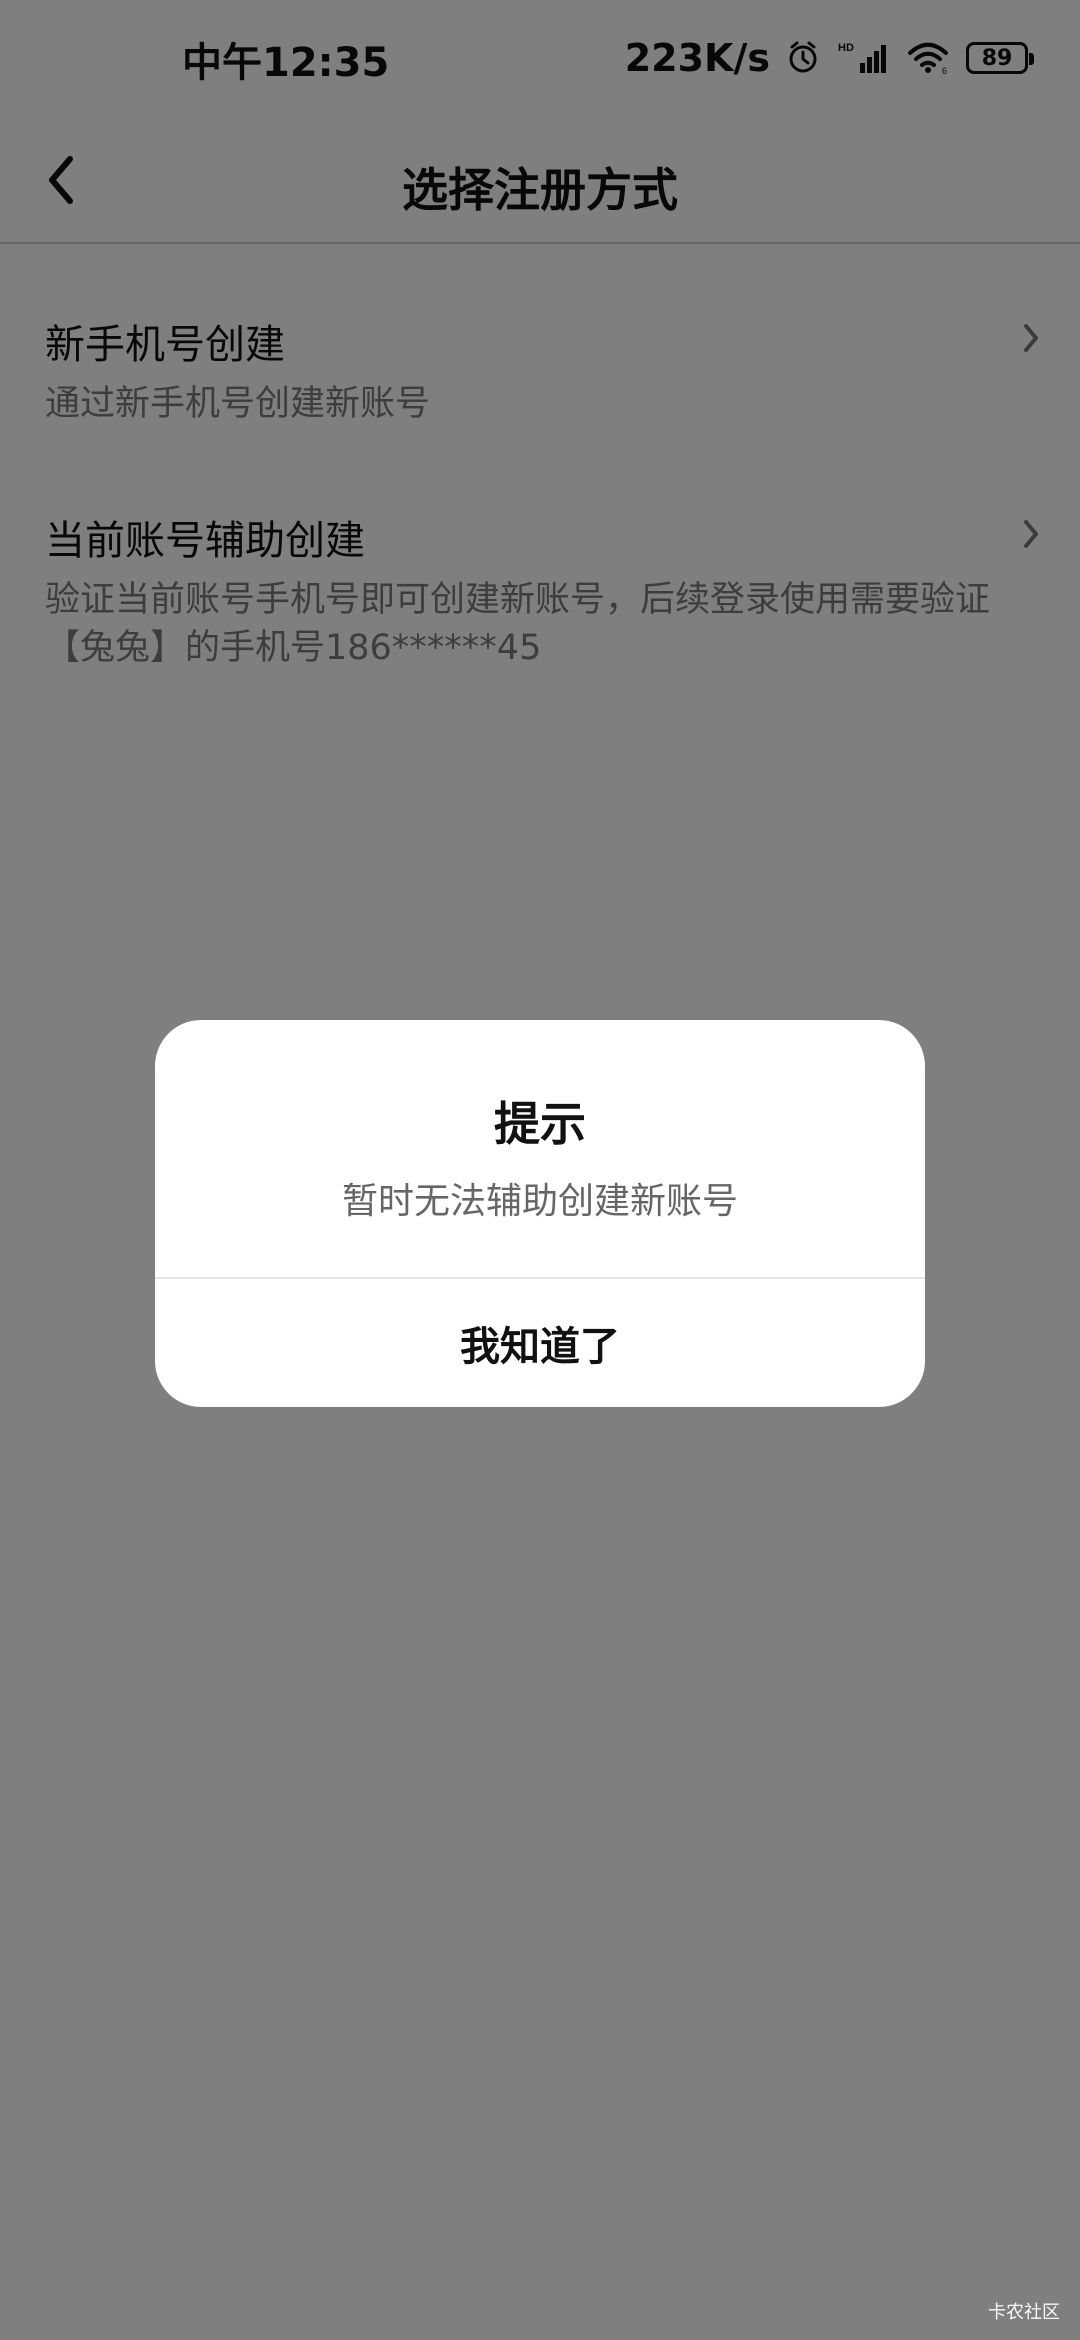 The width and height of the screenshot is (1080, 2340). Describe the element at coordinates (1024, 2312) in the screenshot. I see `watermark: 卡农社区` at that location.